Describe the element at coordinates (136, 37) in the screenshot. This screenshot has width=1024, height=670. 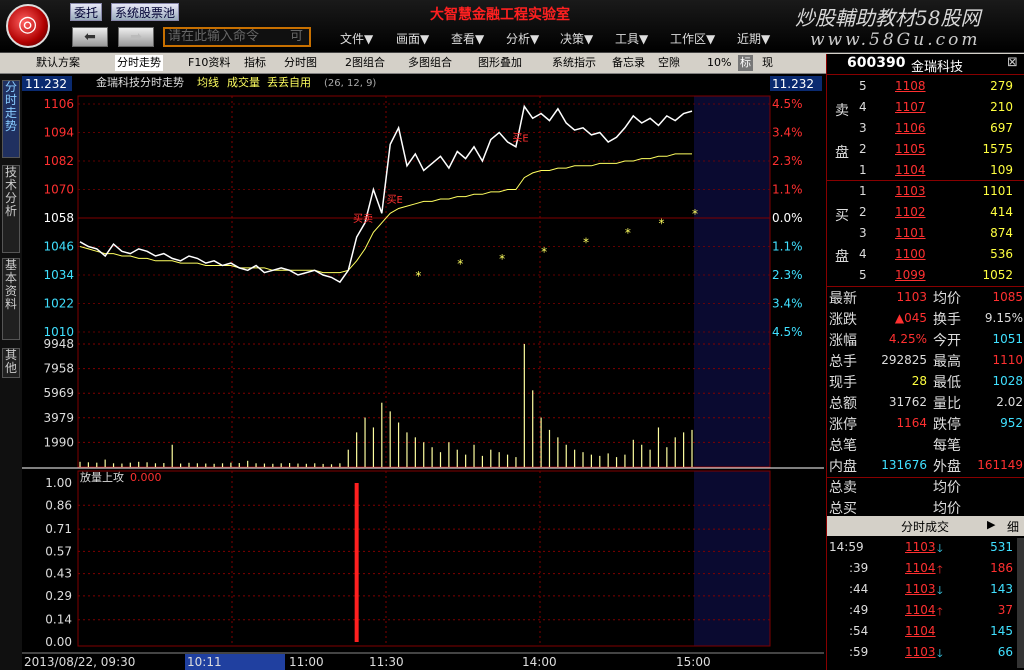
I see `forward-button: ➡` at that location.